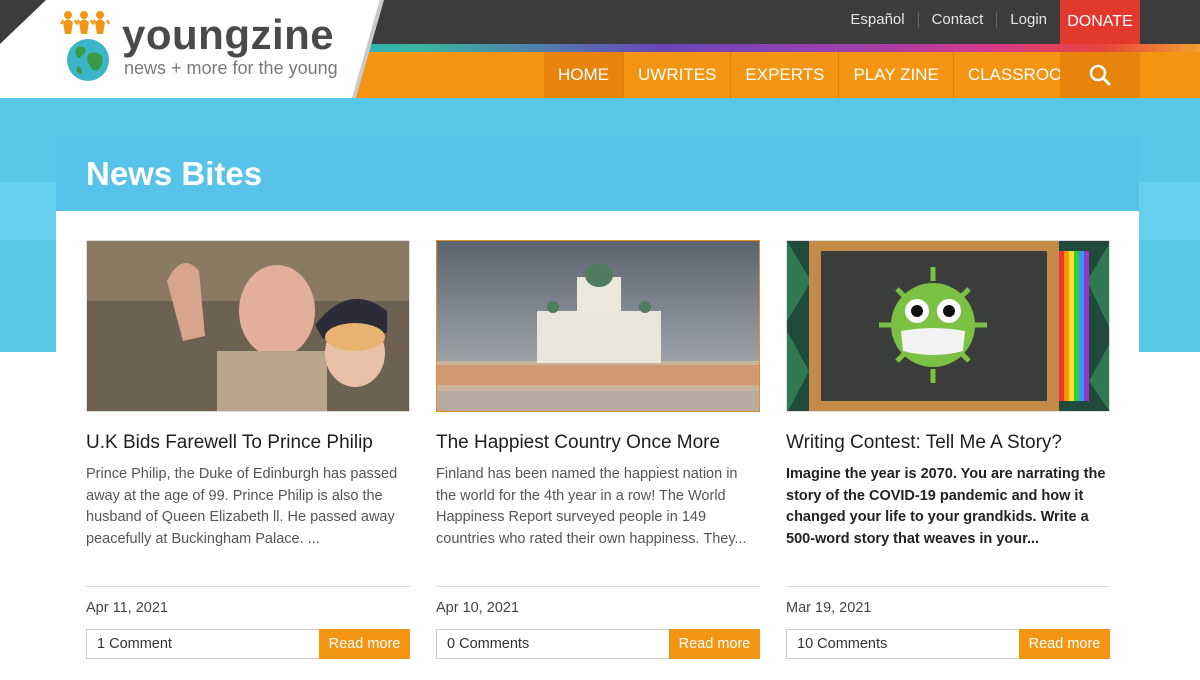 This screenshot has width=1200, height=680. I want to click on card-footer: 1 Comment Read more, so click(248, 644).